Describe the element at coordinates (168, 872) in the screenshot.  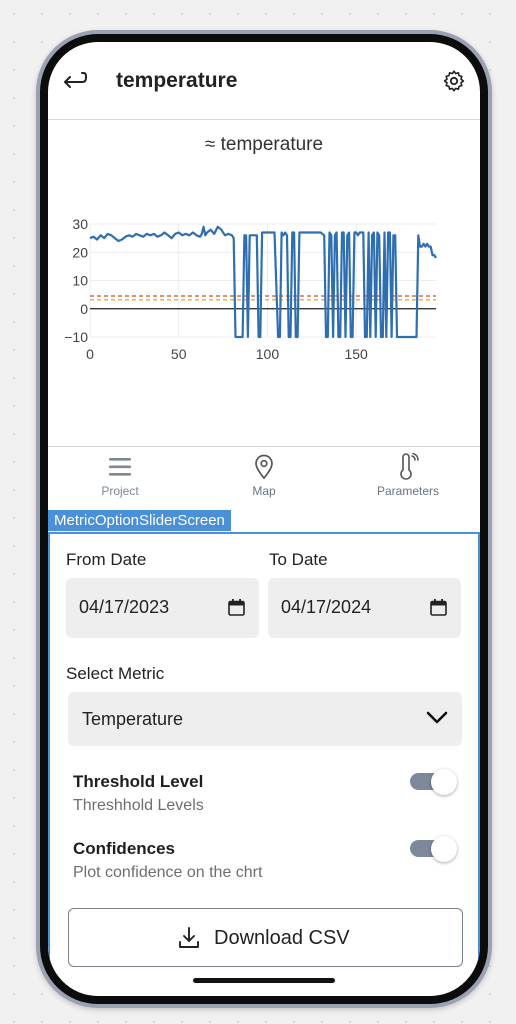
I see `confidences-subtitle: Plot confidence on the chrt` at that location.